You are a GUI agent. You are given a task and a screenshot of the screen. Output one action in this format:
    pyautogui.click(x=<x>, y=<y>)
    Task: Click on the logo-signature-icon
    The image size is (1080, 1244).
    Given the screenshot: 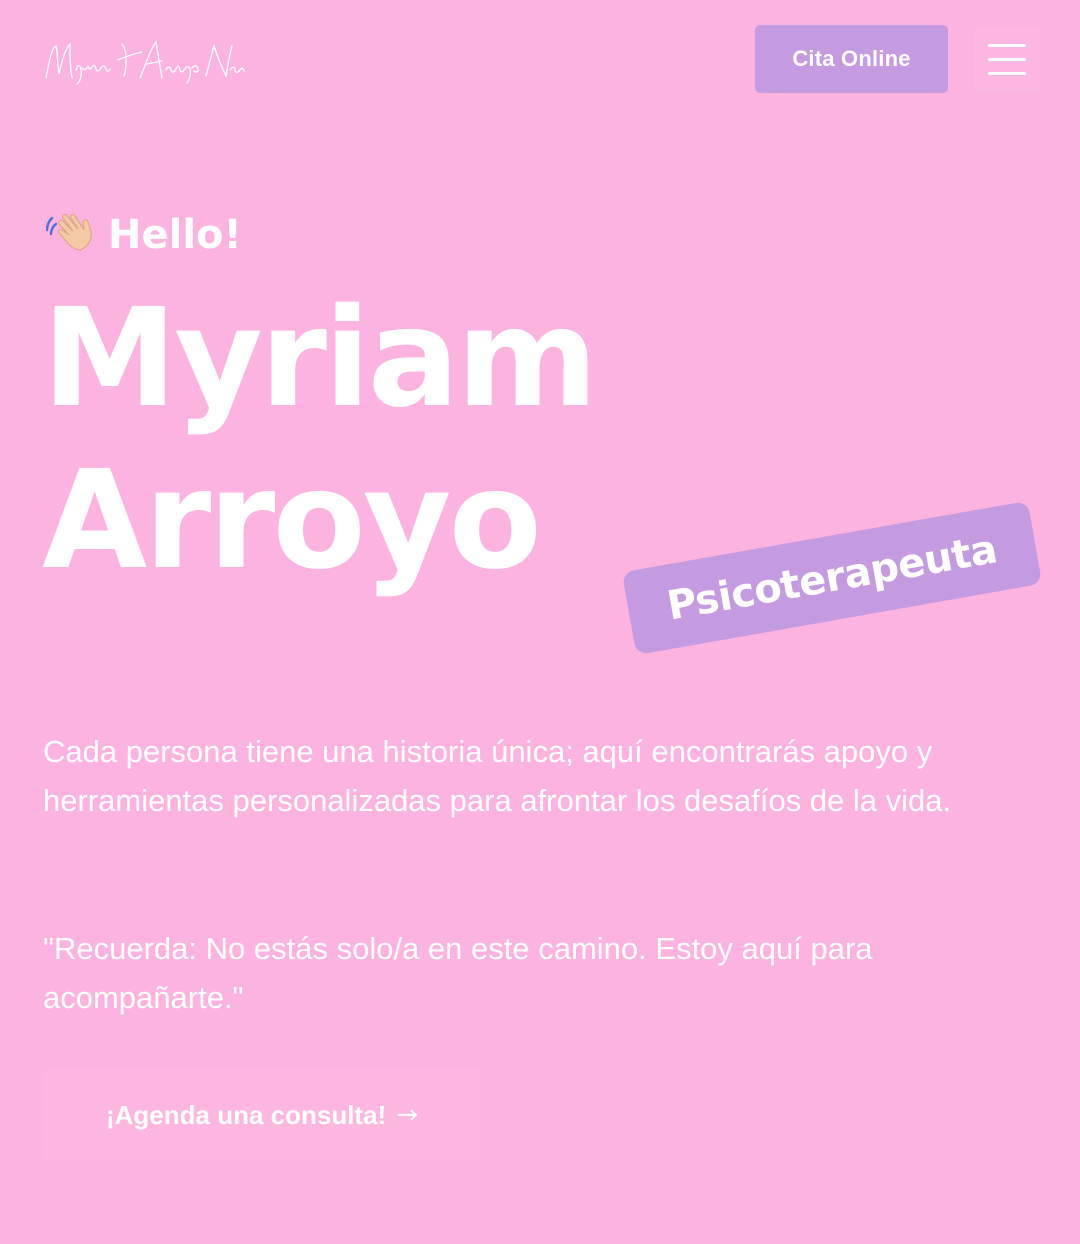 What is the action you would take?
    pyautogui.click(x=145, y=62)
    